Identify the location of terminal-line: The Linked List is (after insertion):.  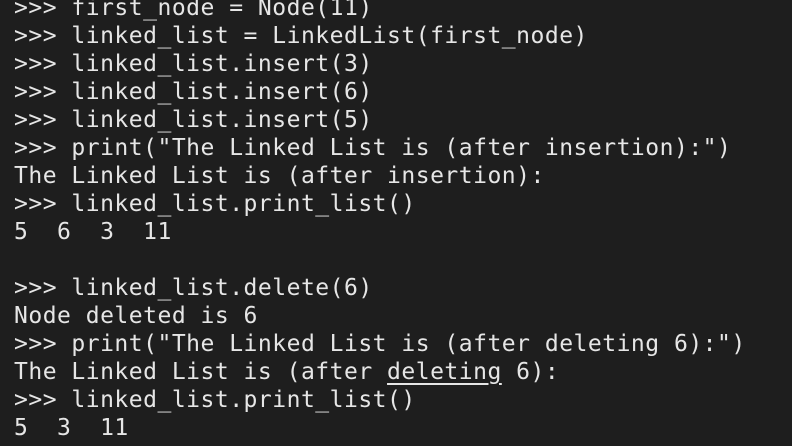
(279, 176).